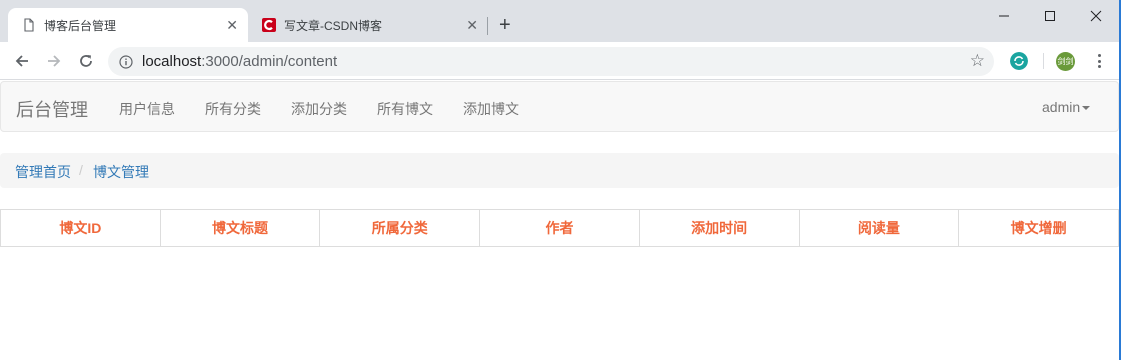  I want to click on tab-inactive: 写文章-CSDN博客 ✕, so click(368, 25).